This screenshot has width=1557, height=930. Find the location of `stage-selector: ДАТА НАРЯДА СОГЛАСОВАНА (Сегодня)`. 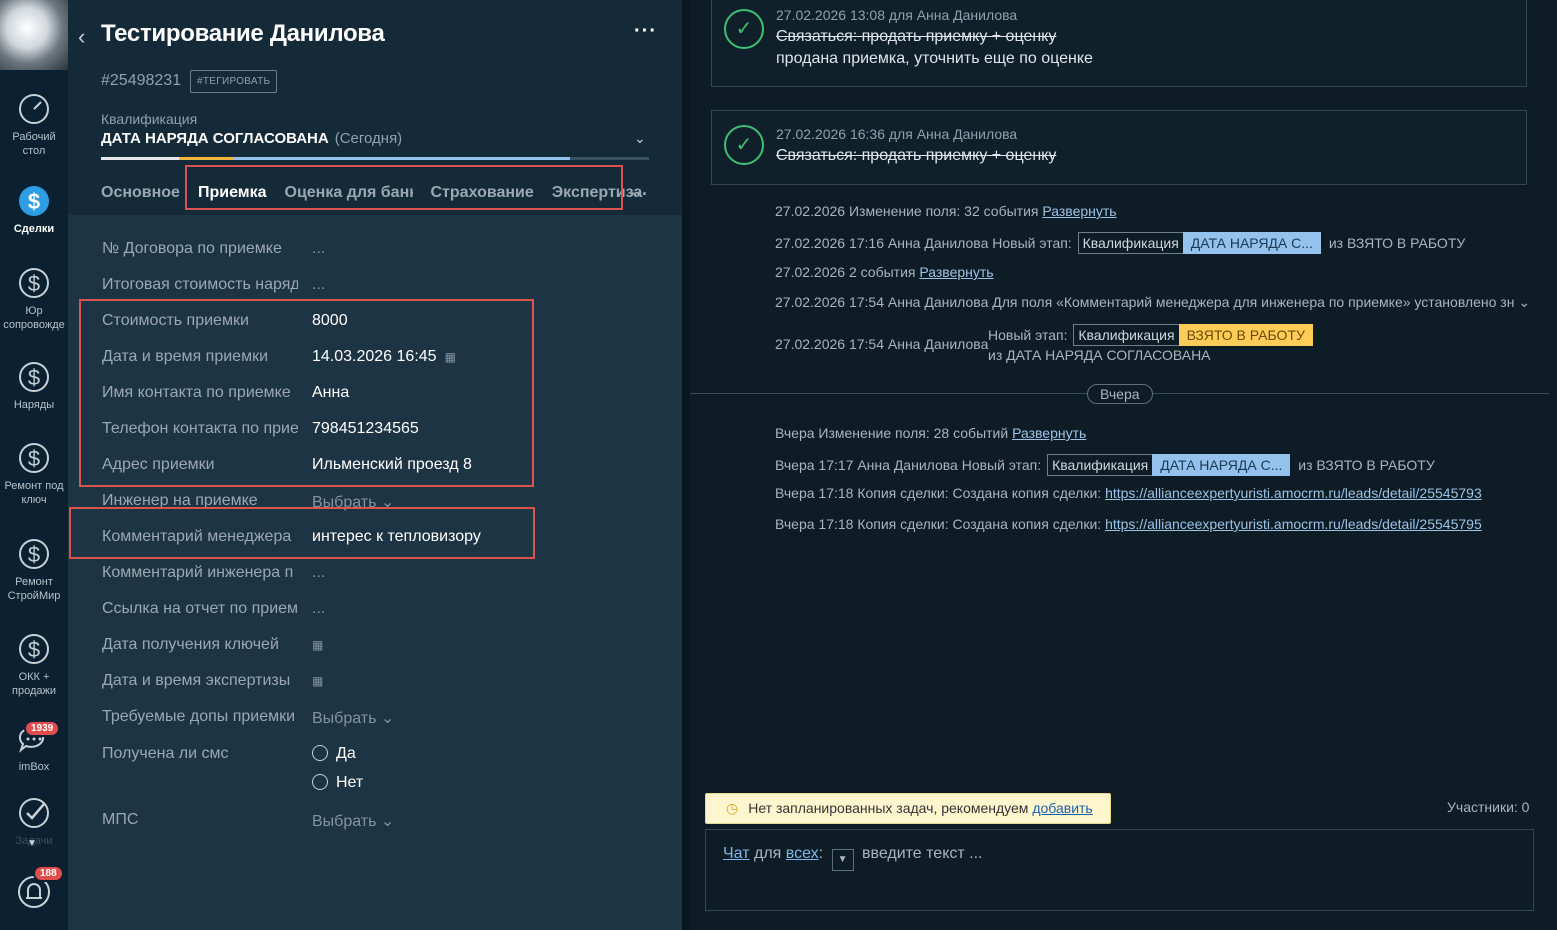

stage-selector: ДАТА НАРЯДА СОГЛАСОВАНА (Сегодня) is located at coordinates (251, 138).